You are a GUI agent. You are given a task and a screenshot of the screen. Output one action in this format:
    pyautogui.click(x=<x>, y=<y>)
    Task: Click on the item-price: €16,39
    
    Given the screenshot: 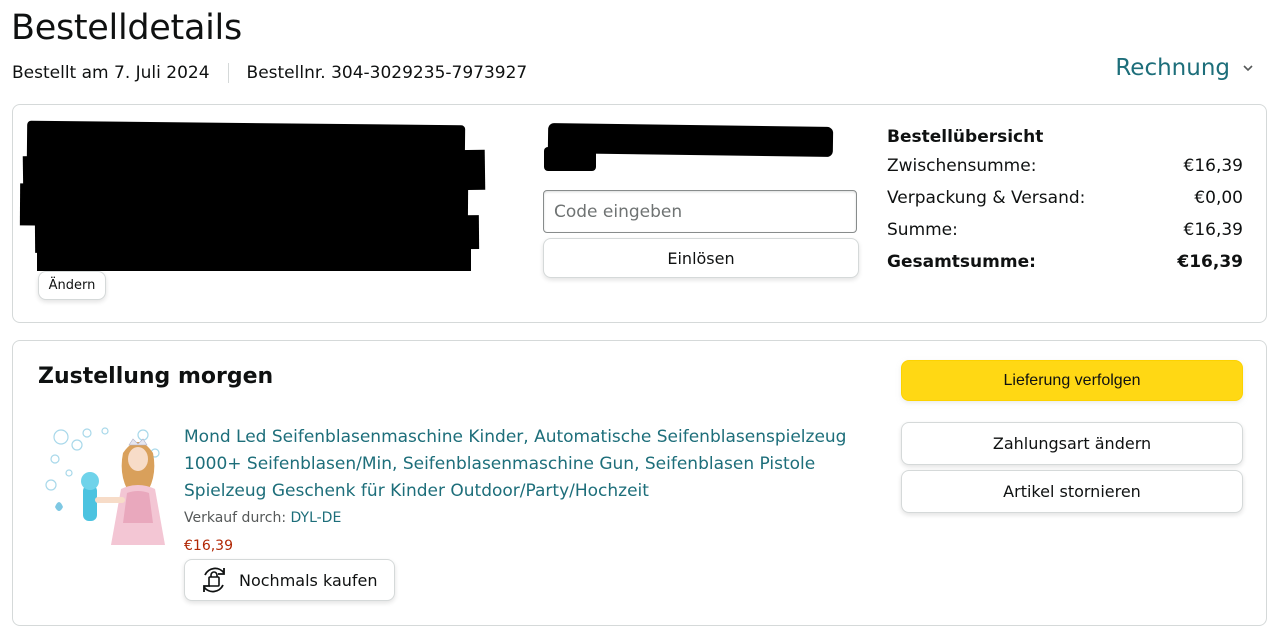 What is the action you would take?
    pyautogui.click(x=208, y=546)
    